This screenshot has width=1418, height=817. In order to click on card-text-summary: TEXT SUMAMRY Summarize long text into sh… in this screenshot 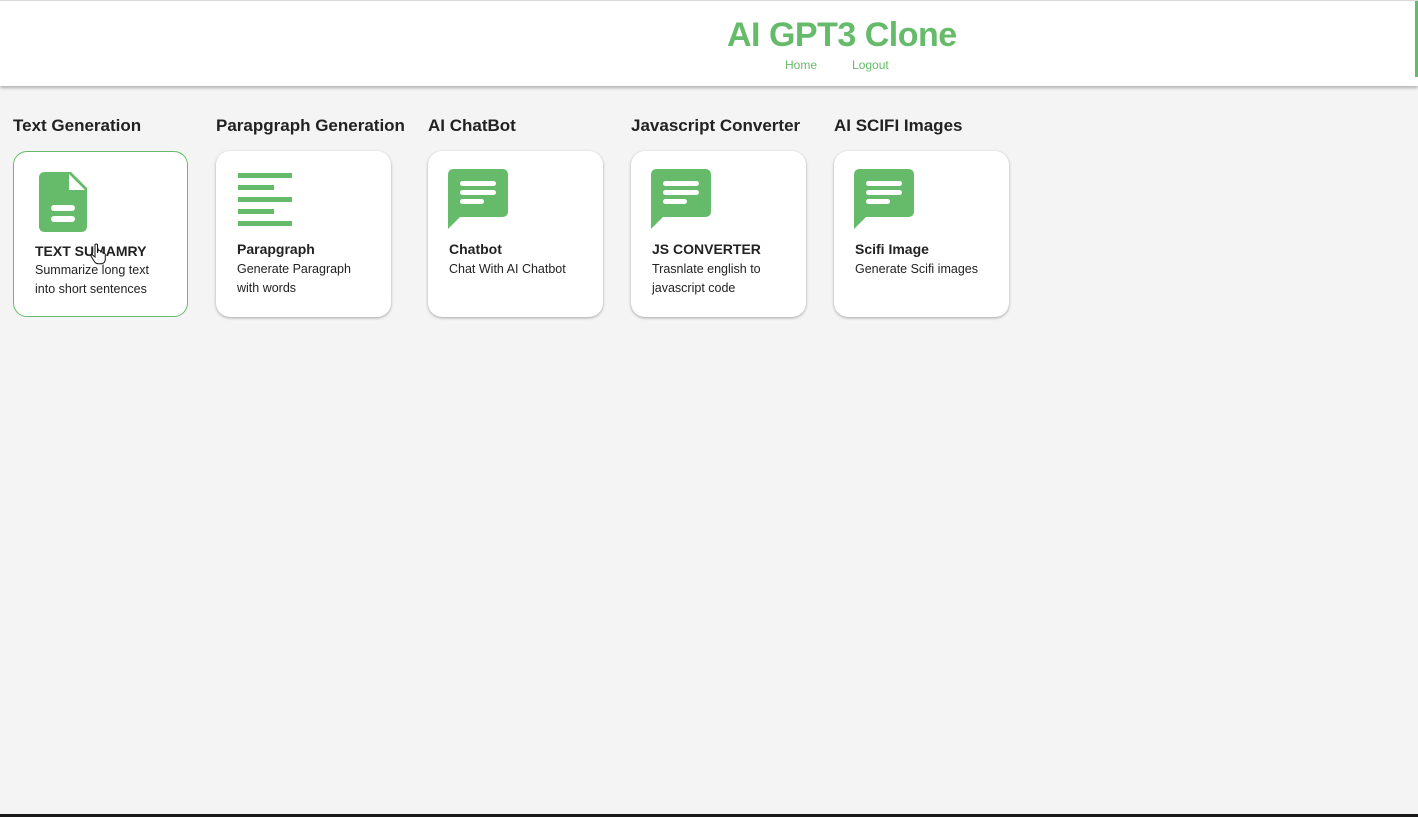, I will do `click(100, 234)`.